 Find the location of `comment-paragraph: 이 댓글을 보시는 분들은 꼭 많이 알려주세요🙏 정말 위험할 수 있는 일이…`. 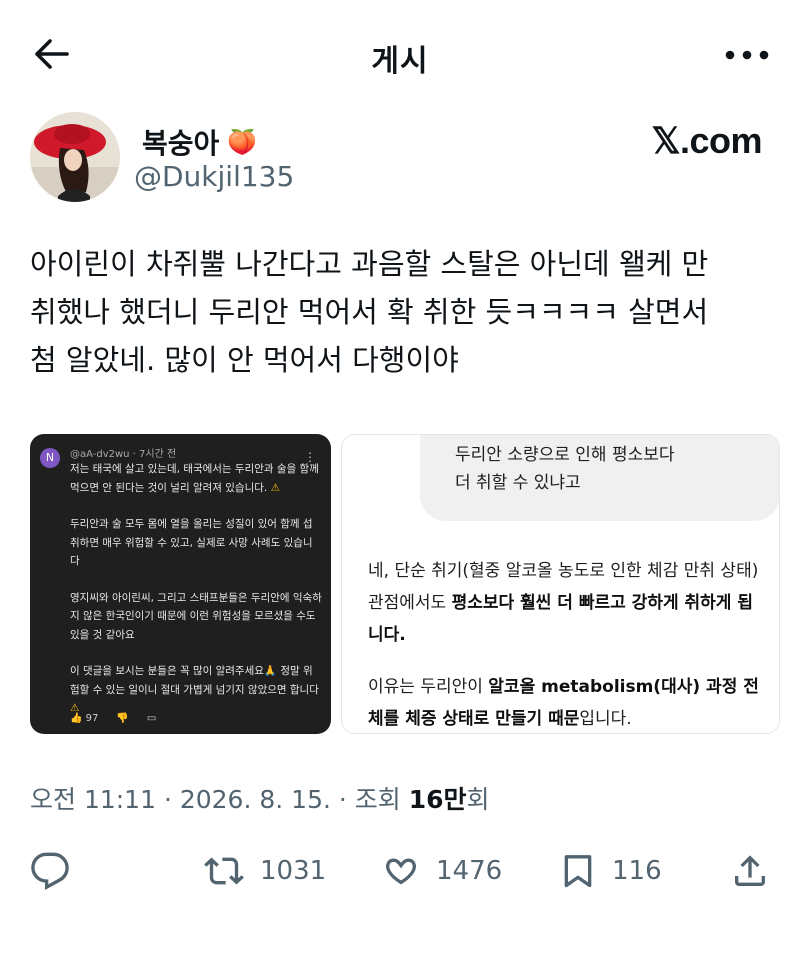

comment-paragraph: 이 댓글을 보시는 분들은 꼭 많이 알려주세요🙏 정말 위험할 수 있는 일이… is located at coordinates (194, 680).